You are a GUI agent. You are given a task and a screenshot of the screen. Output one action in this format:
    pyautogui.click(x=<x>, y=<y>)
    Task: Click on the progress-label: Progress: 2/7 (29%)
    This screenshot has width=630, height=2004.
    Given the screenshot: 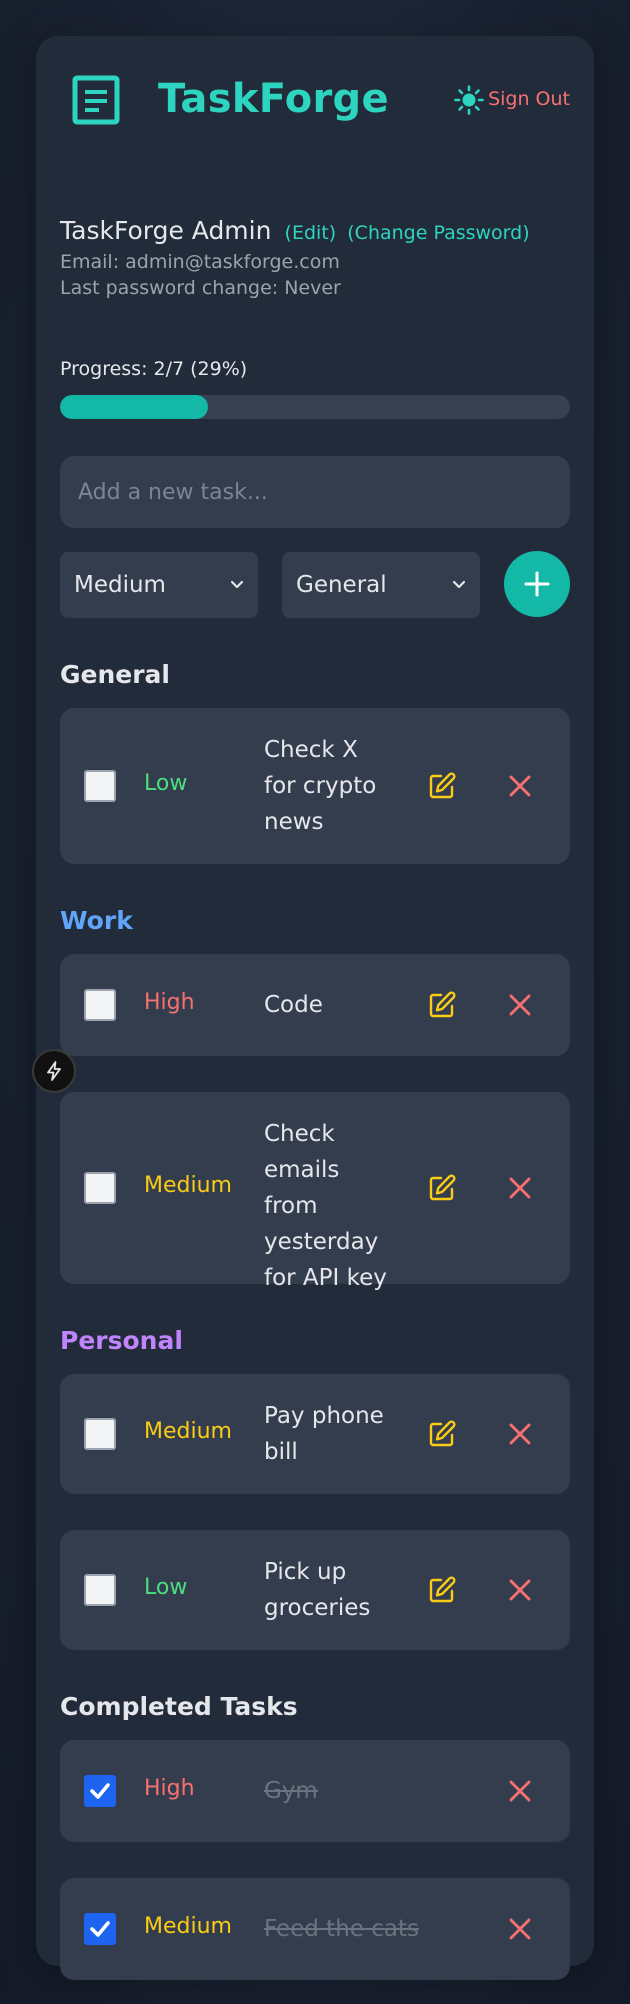 What is the action you would take?
    pyautogui.click(x=154, y=369)
    